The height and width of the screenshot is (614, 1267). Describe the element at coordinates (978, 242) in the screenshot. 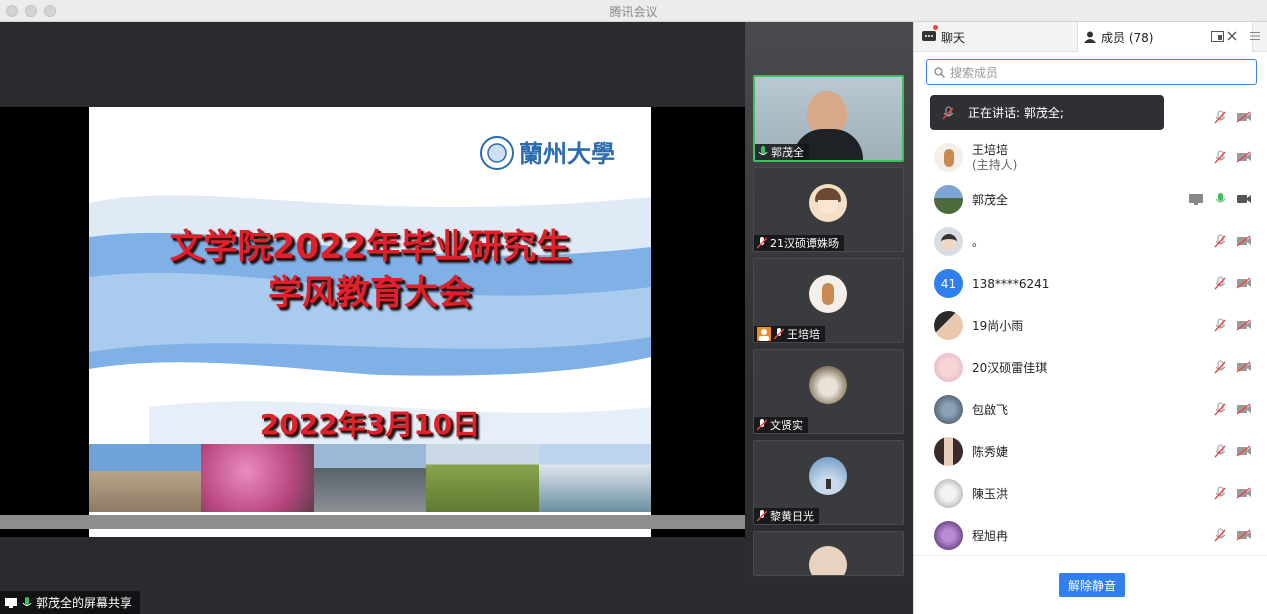

I see `member-name: 。` at that location.